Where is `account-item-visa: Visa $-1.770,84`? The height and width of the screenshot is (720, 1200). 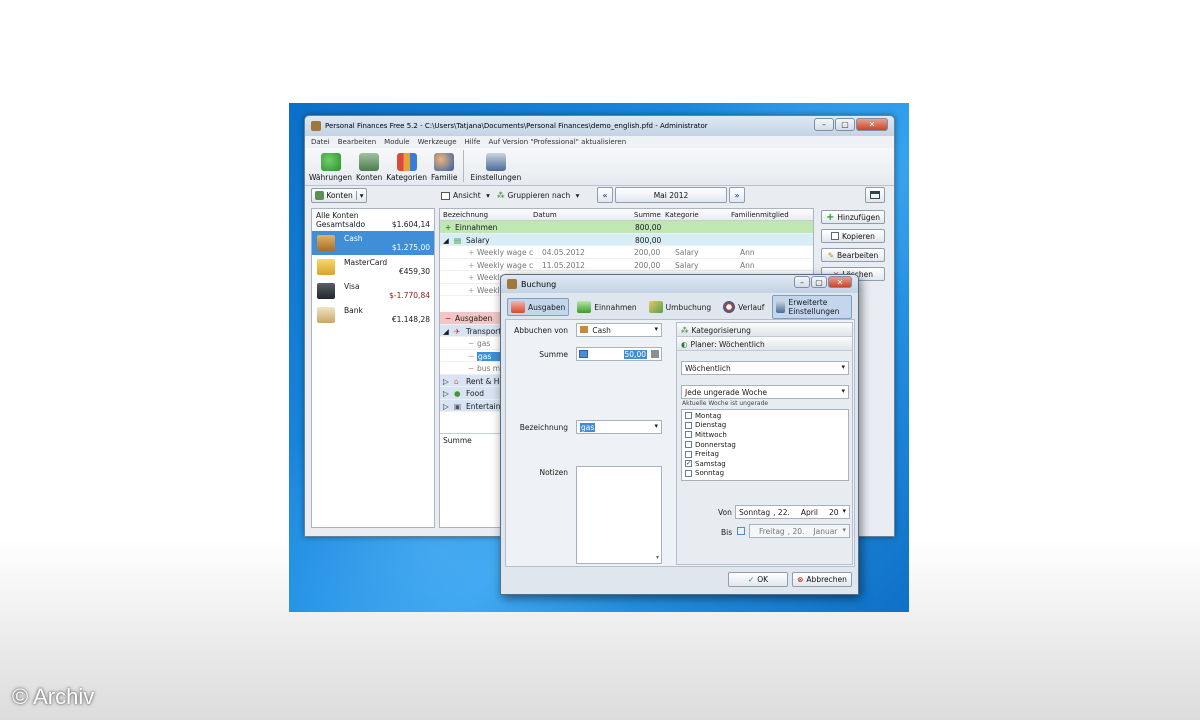 account-item-visa: Visa $-1.770,84 is located at coordinates (373, 291).